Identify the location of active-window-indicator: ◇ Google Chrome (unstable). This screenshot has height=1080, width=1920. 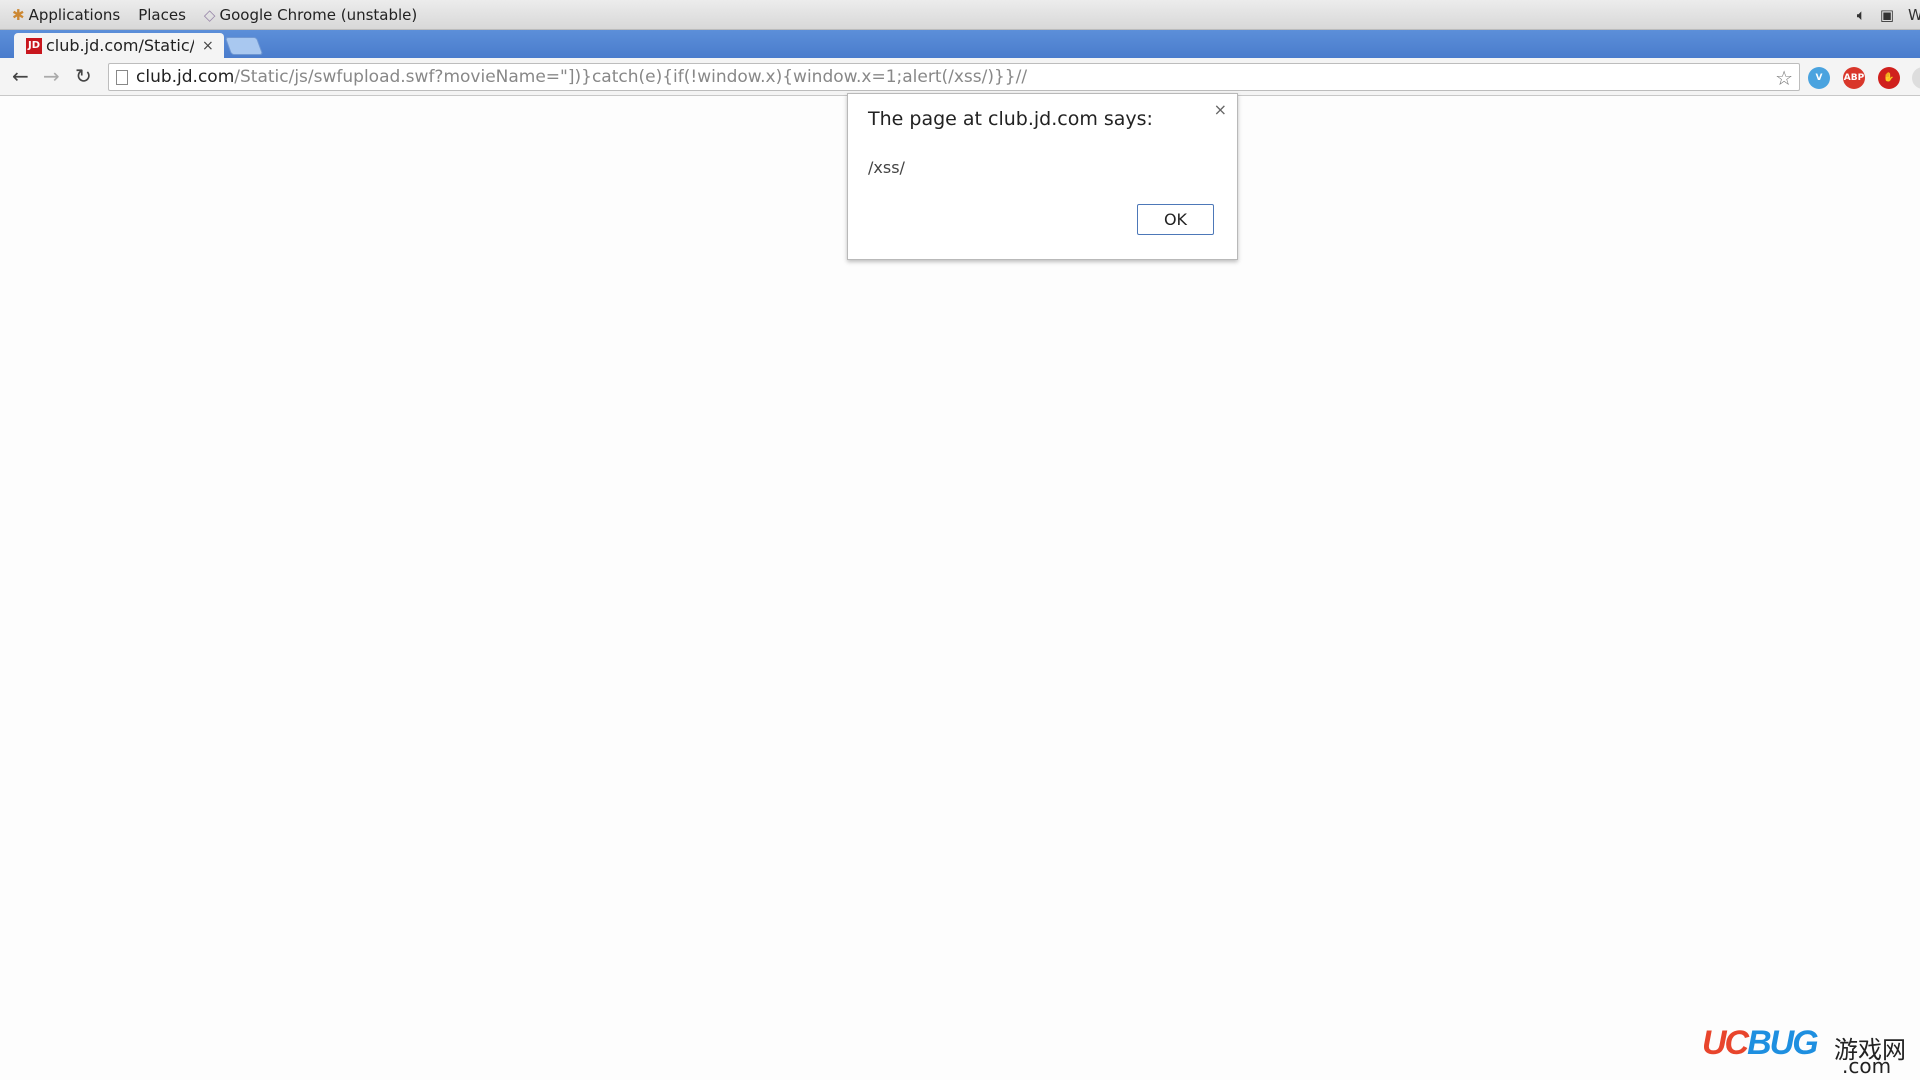
(310, 15).